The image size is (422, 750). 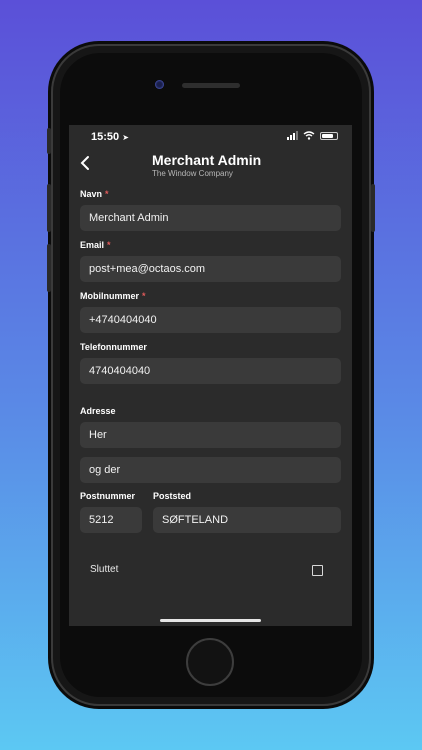 I want to click on earpiece-speaker, so click(x=211, y=85).